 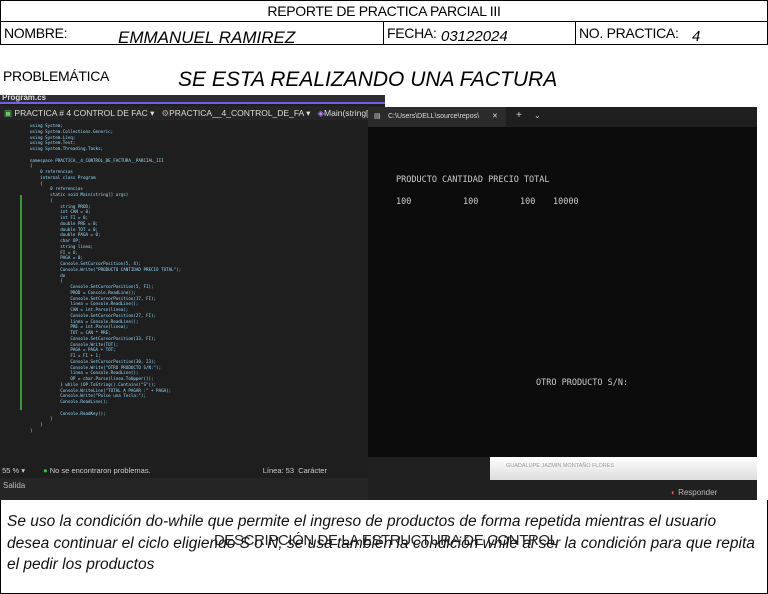 I want to click on practica-label: NO. PRACTICA:, so click(x=629, y=33).